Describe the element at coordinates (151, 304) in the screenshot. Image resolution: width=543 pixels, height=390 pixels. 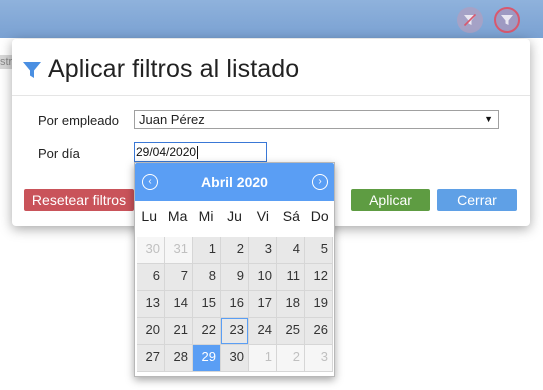
I see `day-cell: 13` at that location.